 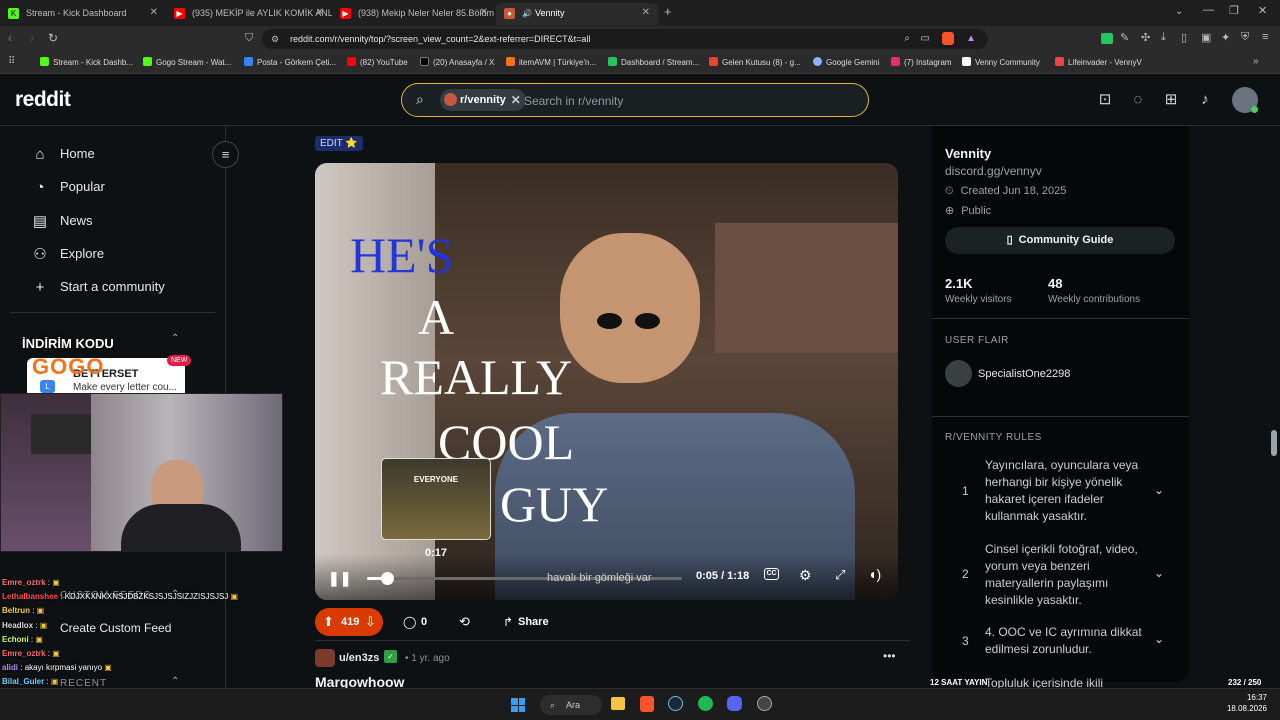 I want to click on search-bar: ⌕ r/vennity ✕, so click(x=635, y=100).